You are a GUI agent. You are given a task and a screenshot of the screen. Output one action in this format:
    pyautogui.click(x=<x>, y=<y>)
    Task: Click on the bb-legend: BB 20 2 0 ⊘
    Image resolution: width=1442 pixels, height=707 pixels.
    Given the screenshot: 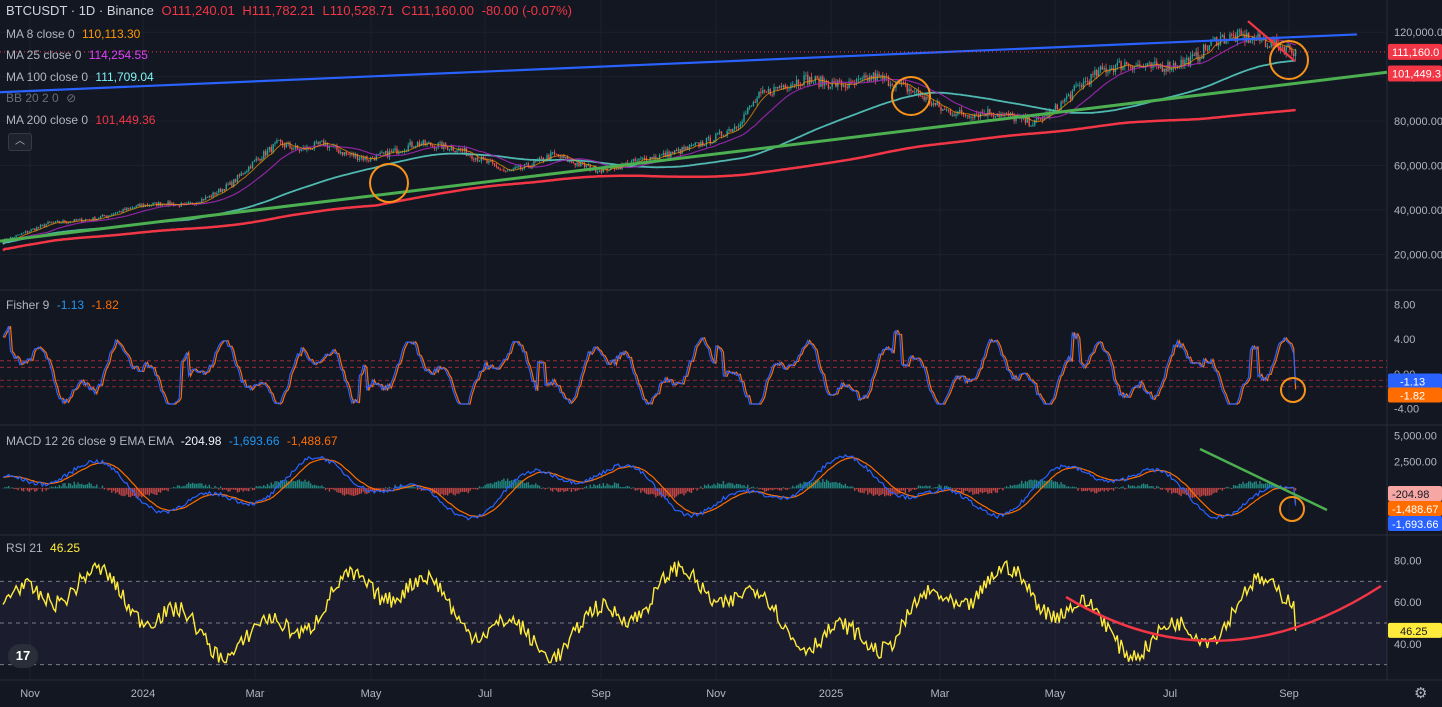 What is the action you would take?
    pyautogui.click(x=41, y=98)
    